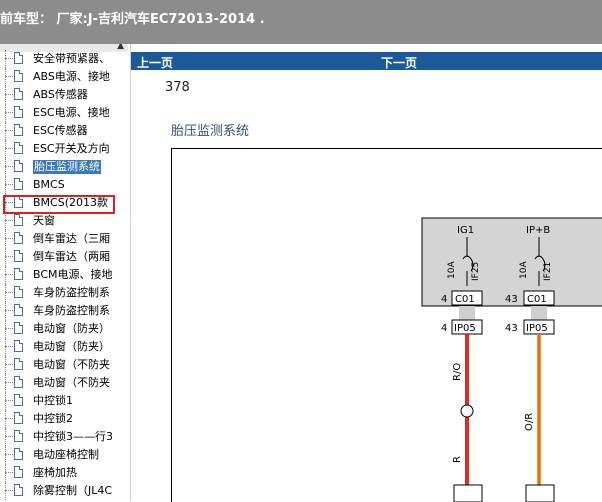 This screenshot has height=502, width=602. What do you see at coordinates (529, 422) in the screenshot?
I see `wire-label-o-r: O/R` at bounding box center [529, 422].